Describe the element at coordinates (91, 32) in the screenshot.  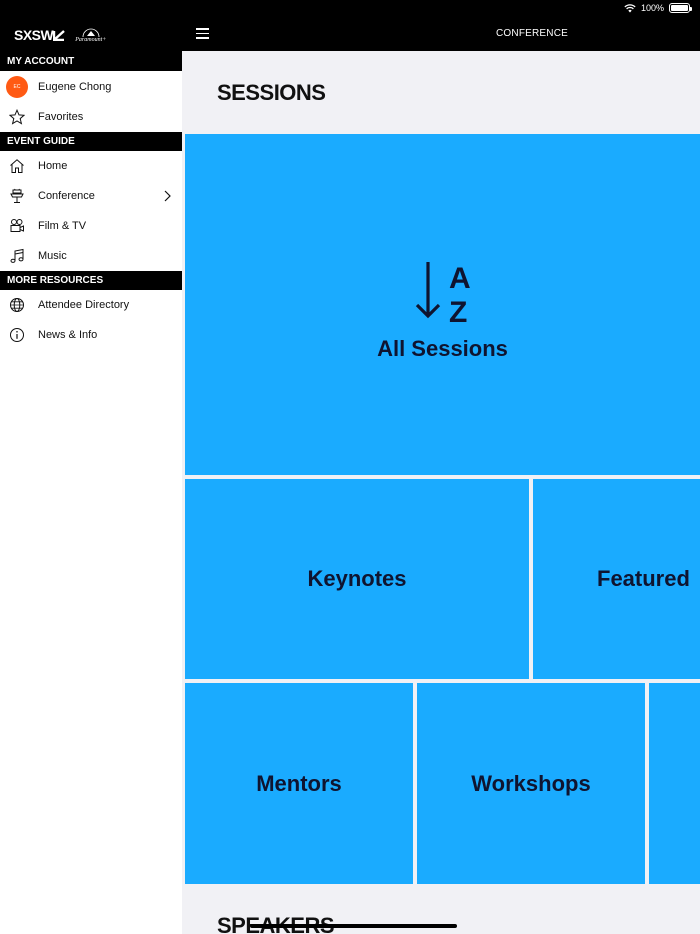
I see `mountain-icon` at that location.